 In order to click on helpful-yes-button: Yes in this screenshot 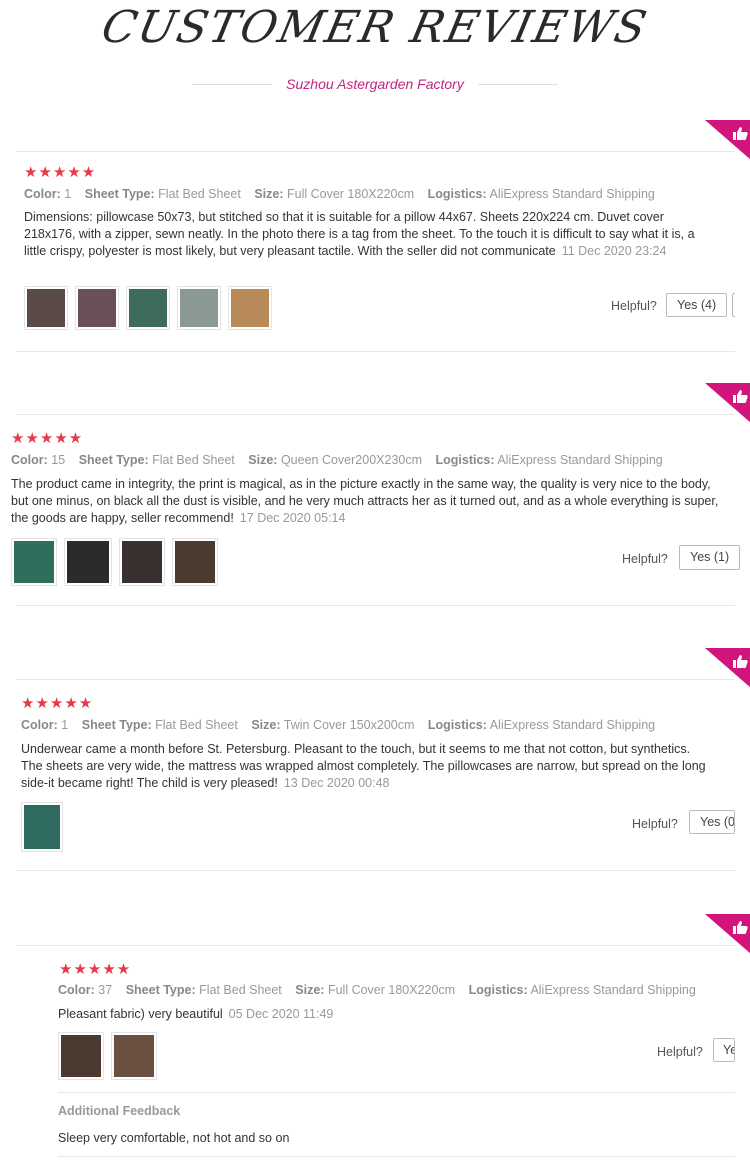, I will do `click(724, 1050)`.